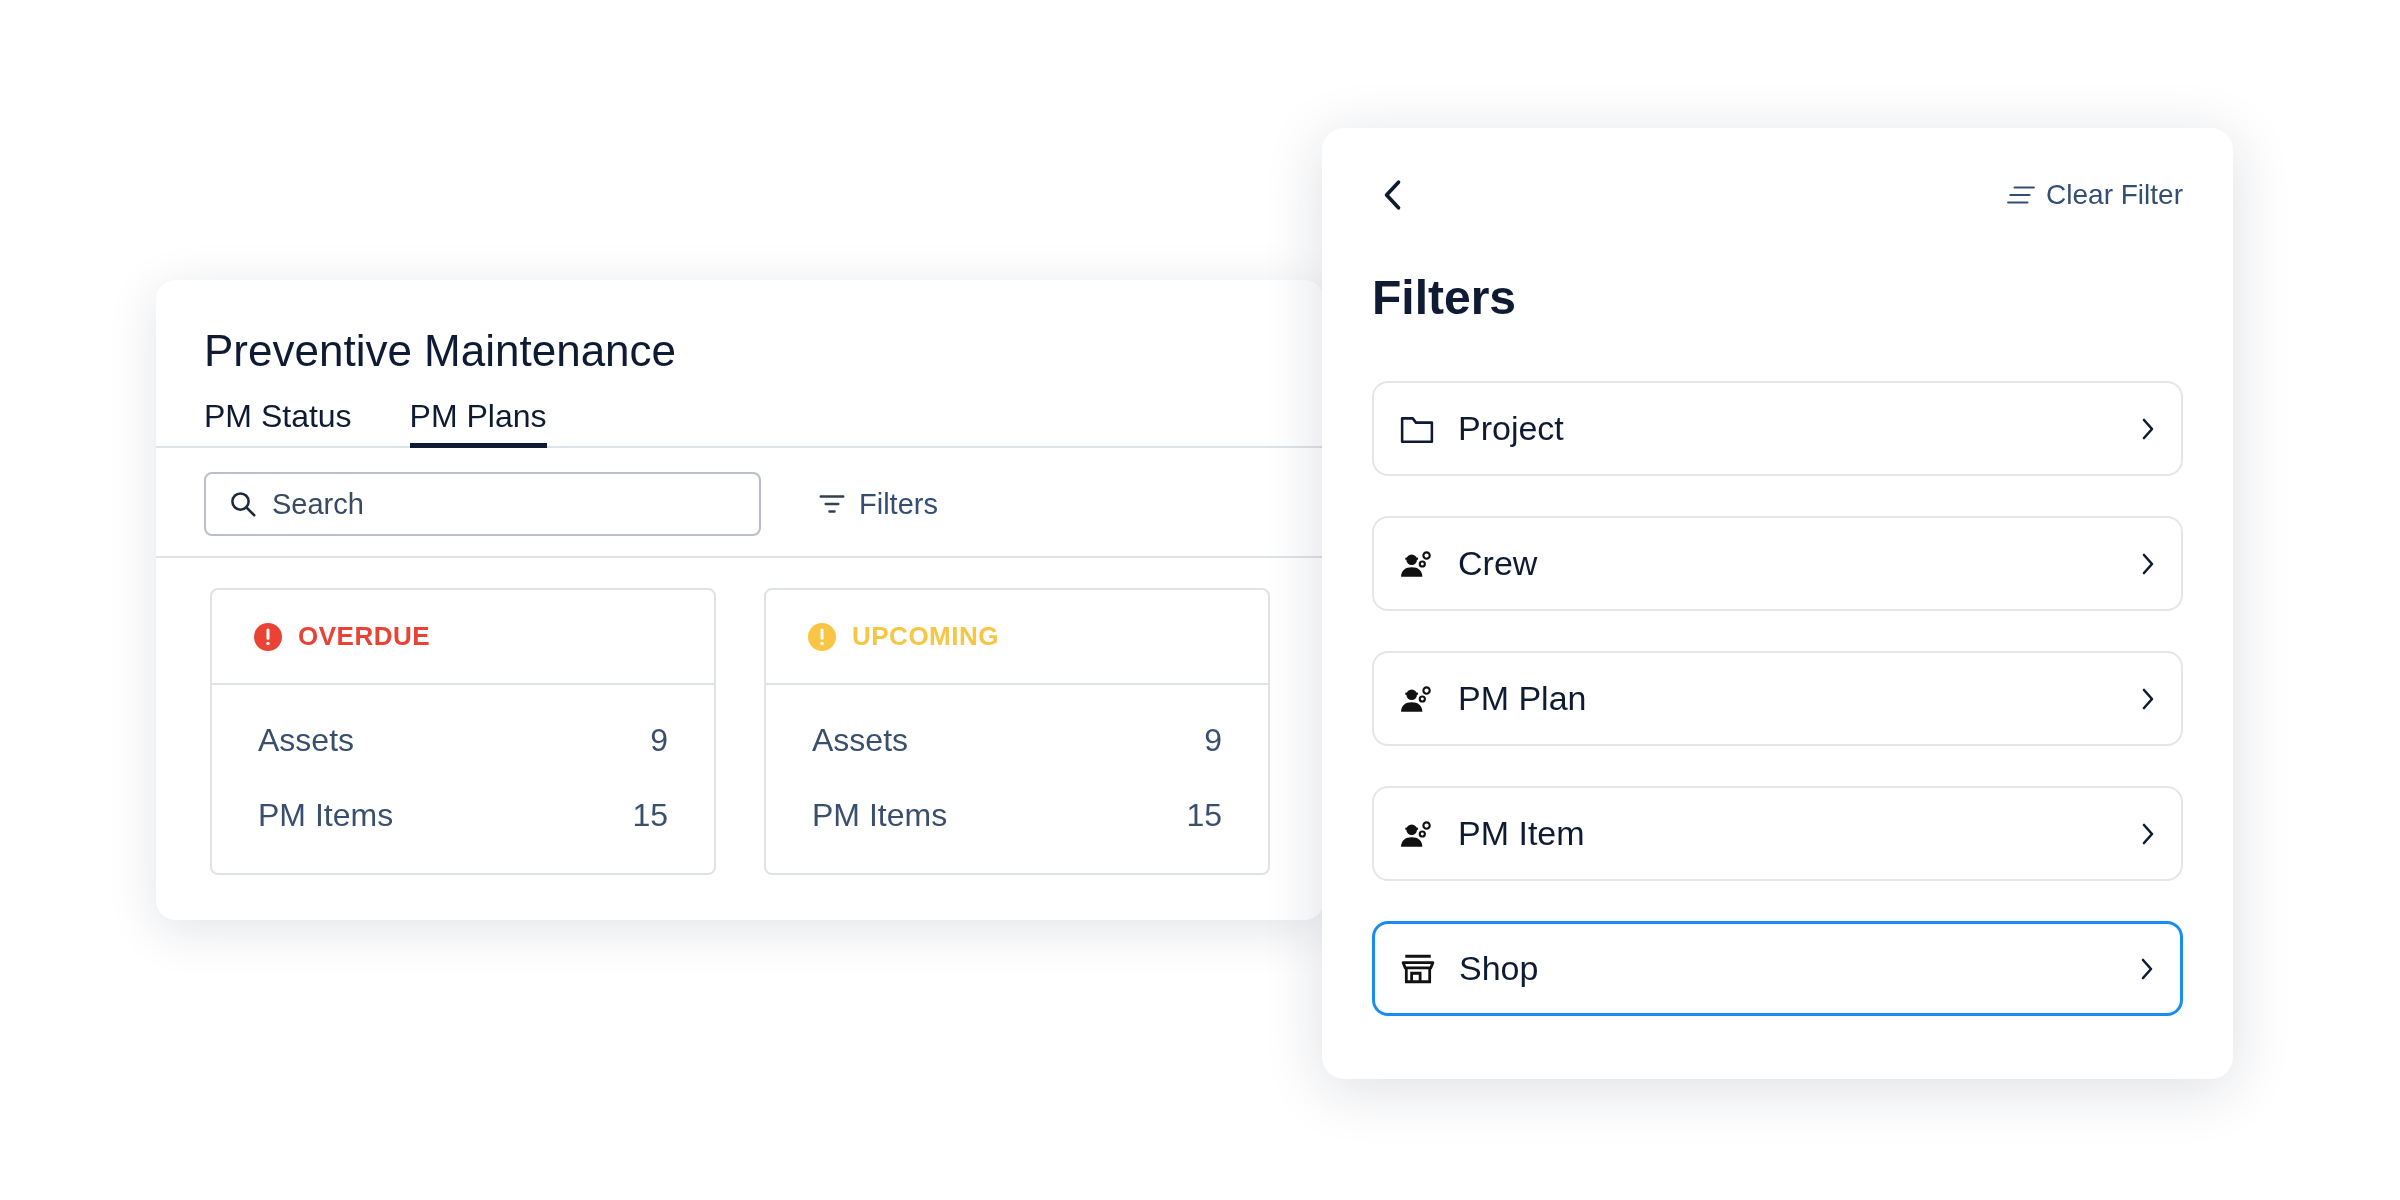 This screenshot has height=1200, width=2400. What do you see at coordinates (1777, 968) in the screenshot?
I see `filter-item: Shop` at bounding box center [1777, 968].